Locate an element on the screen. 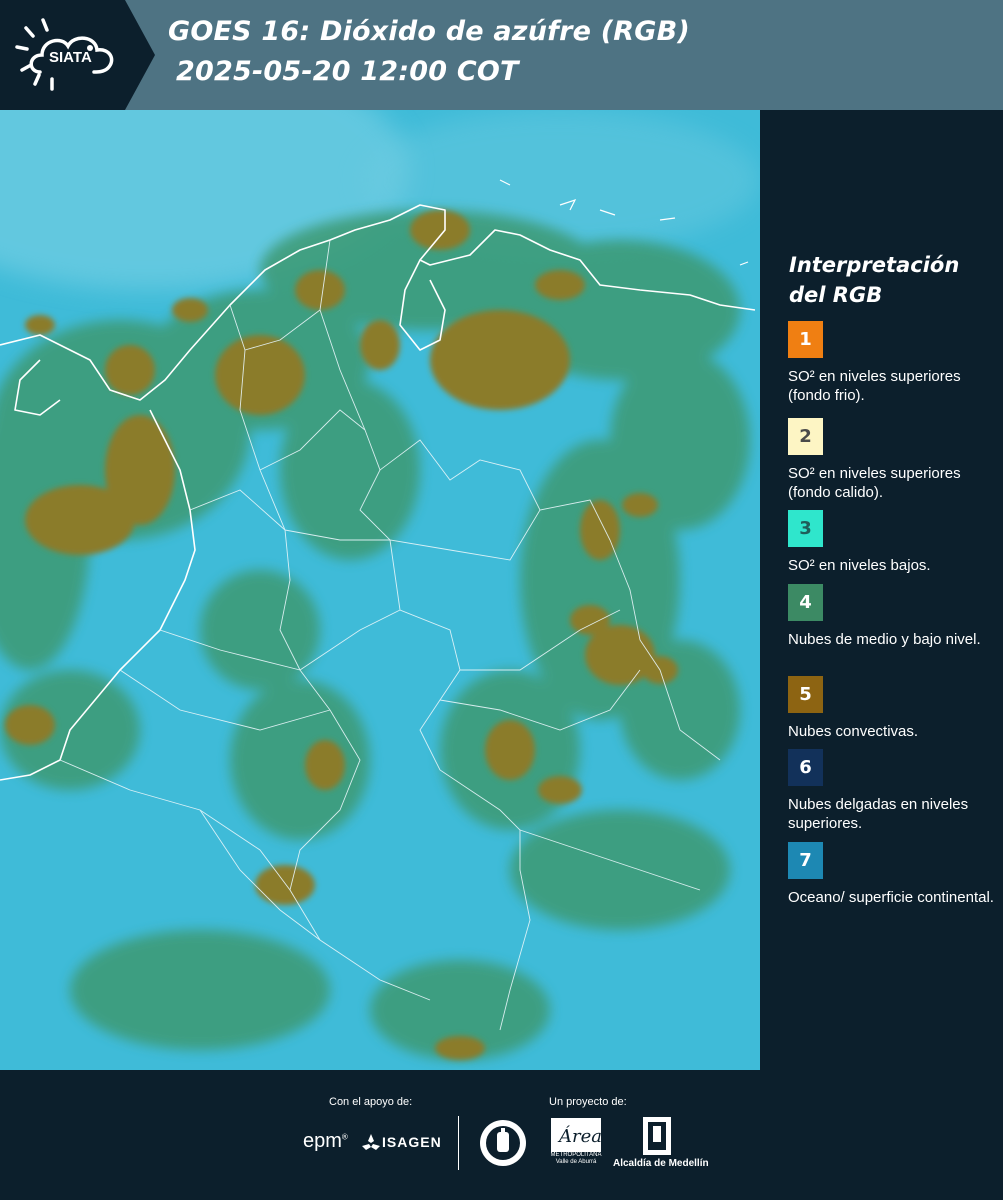 Image resolution: width=1003 pixels, height=1200 pixels. legend-swatch-3: 3 is located at coordinates (805, 528).